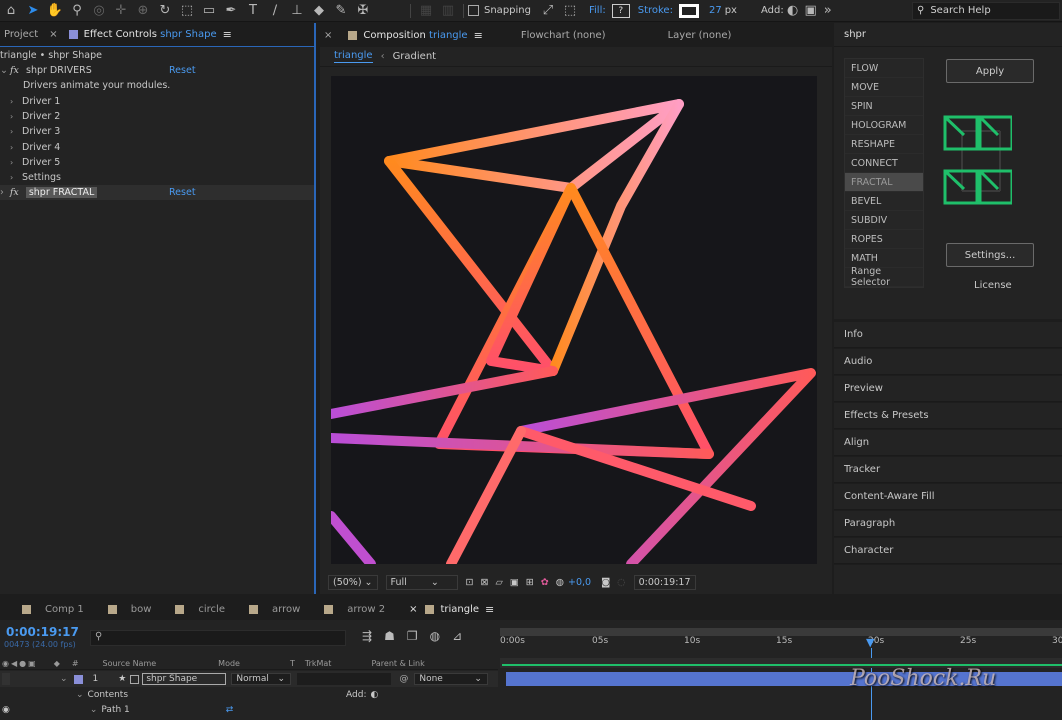 This screenshot has width=1062, height=720. Describe the element at coordinates (597, 10) in the screenshot. I see `fill-label: Fill:` at that location.